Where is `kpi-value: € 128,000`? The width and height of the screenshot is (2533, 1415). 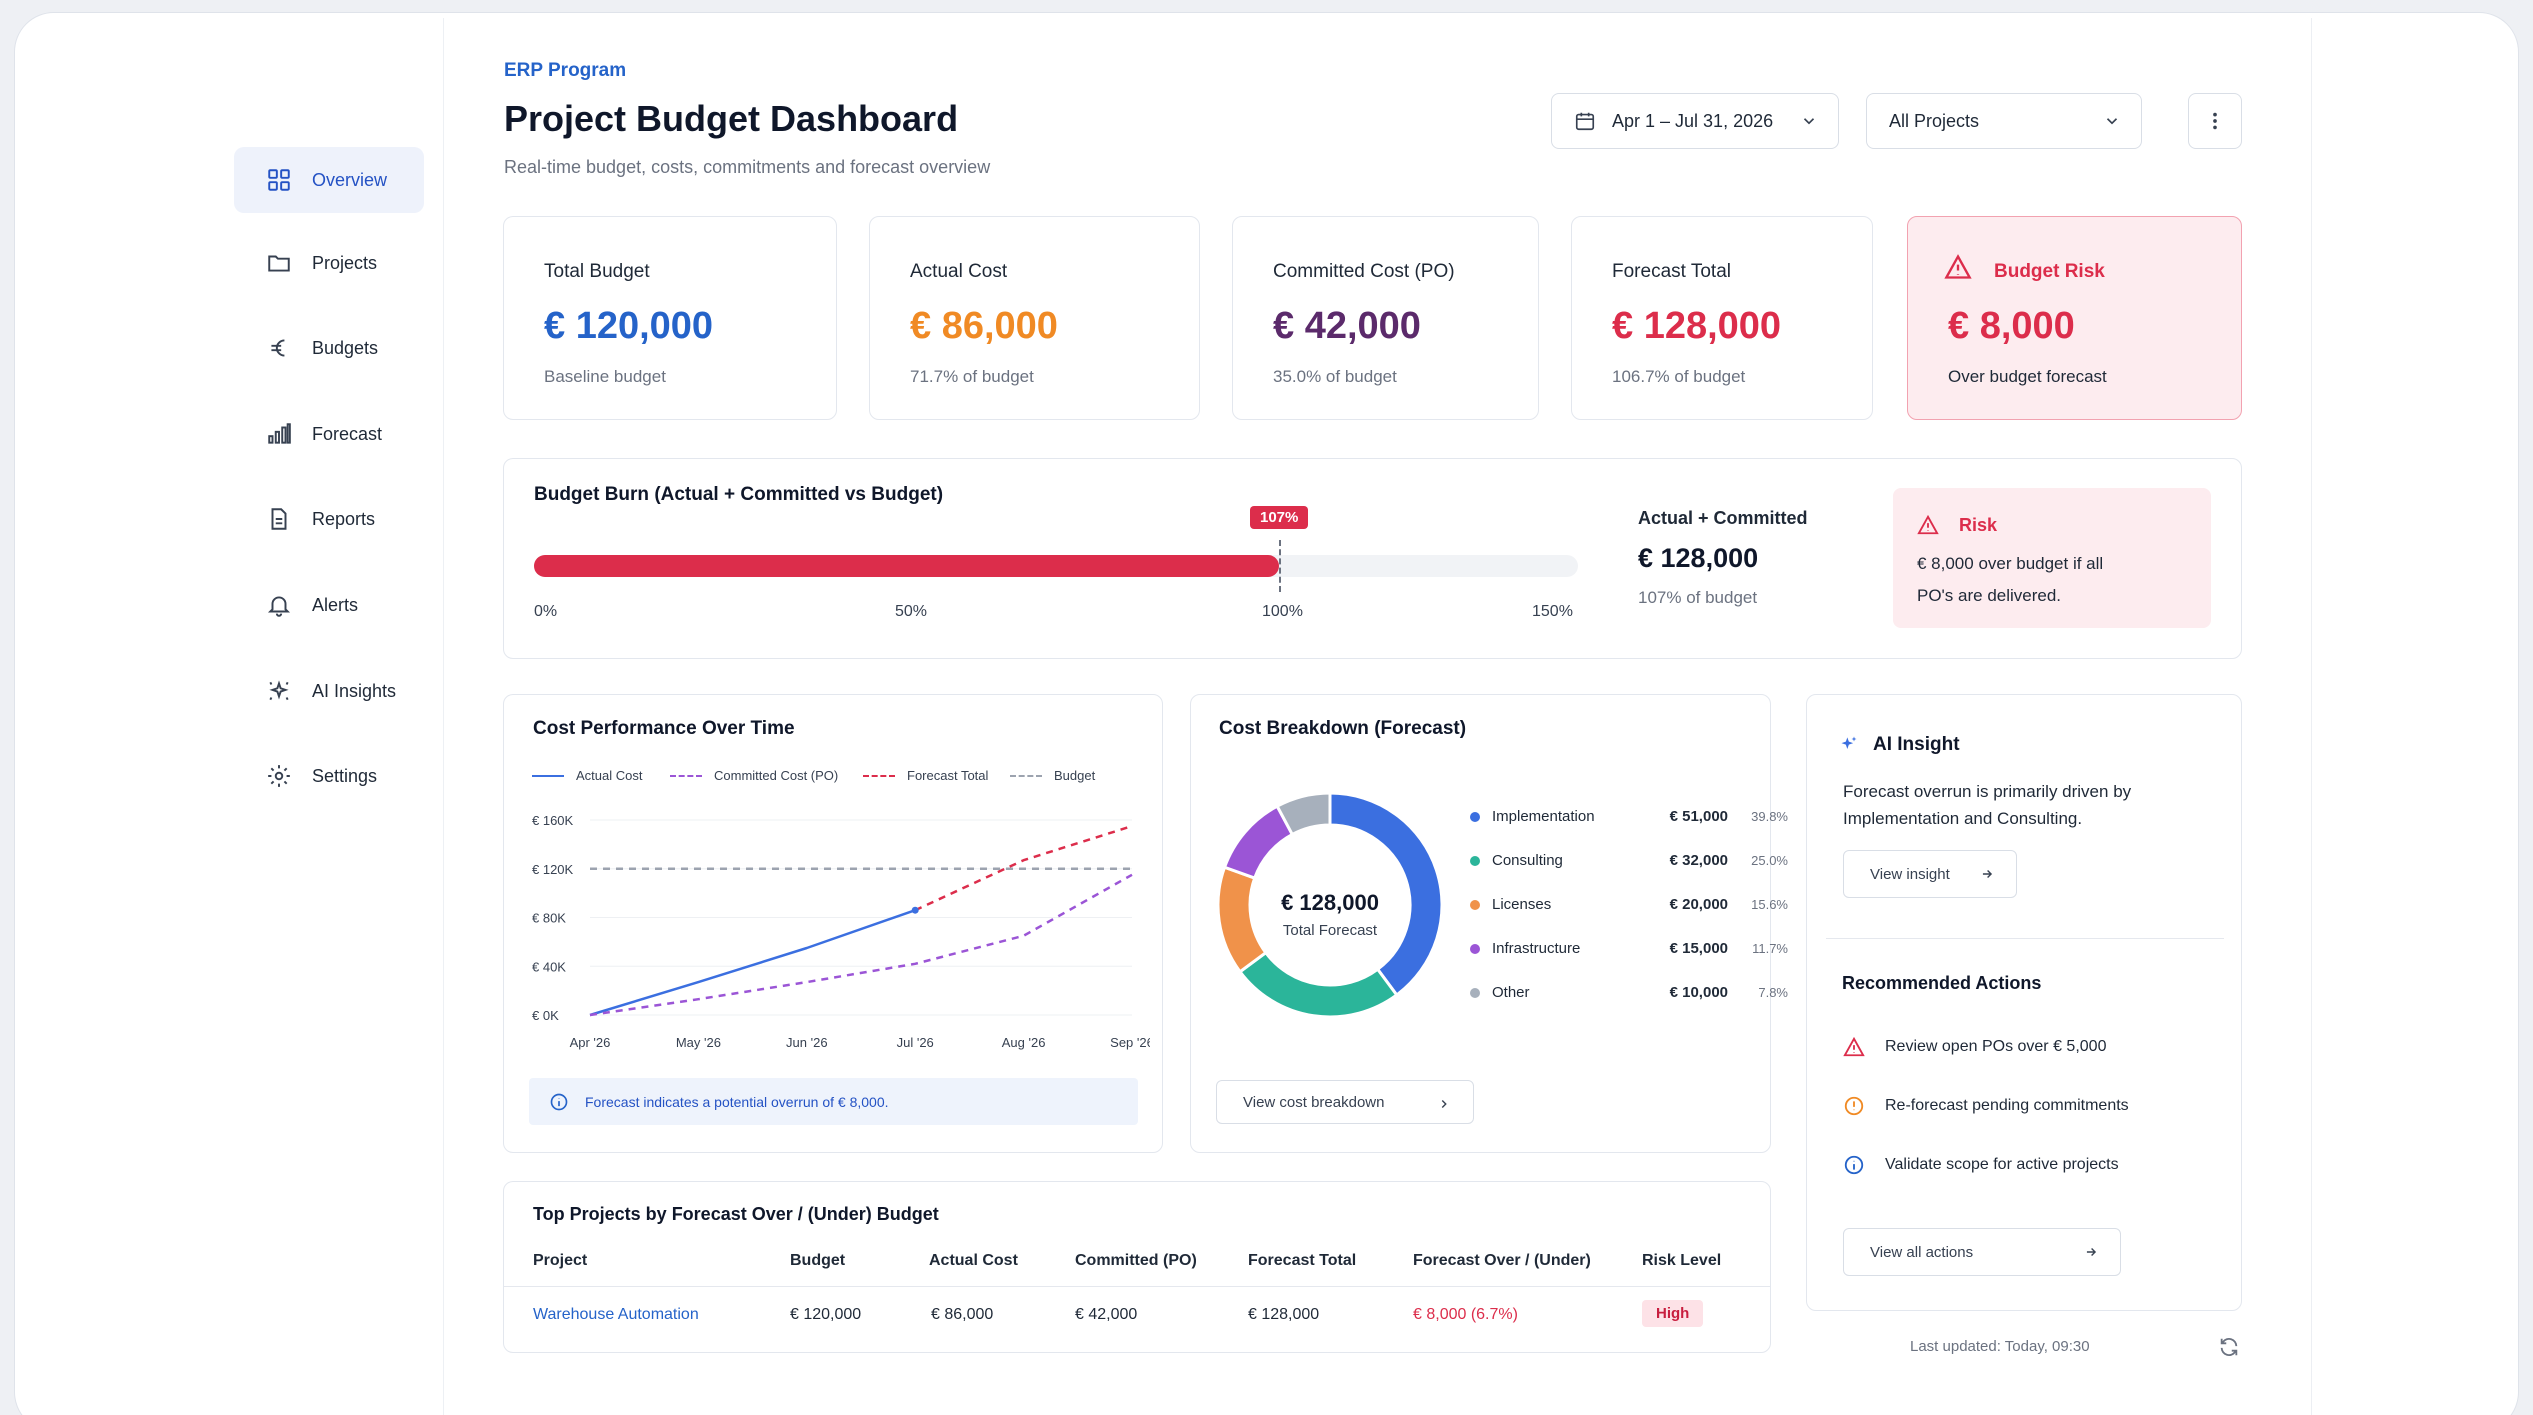 kpi-value: € 128,000 is located at coordinates (1697, 326).